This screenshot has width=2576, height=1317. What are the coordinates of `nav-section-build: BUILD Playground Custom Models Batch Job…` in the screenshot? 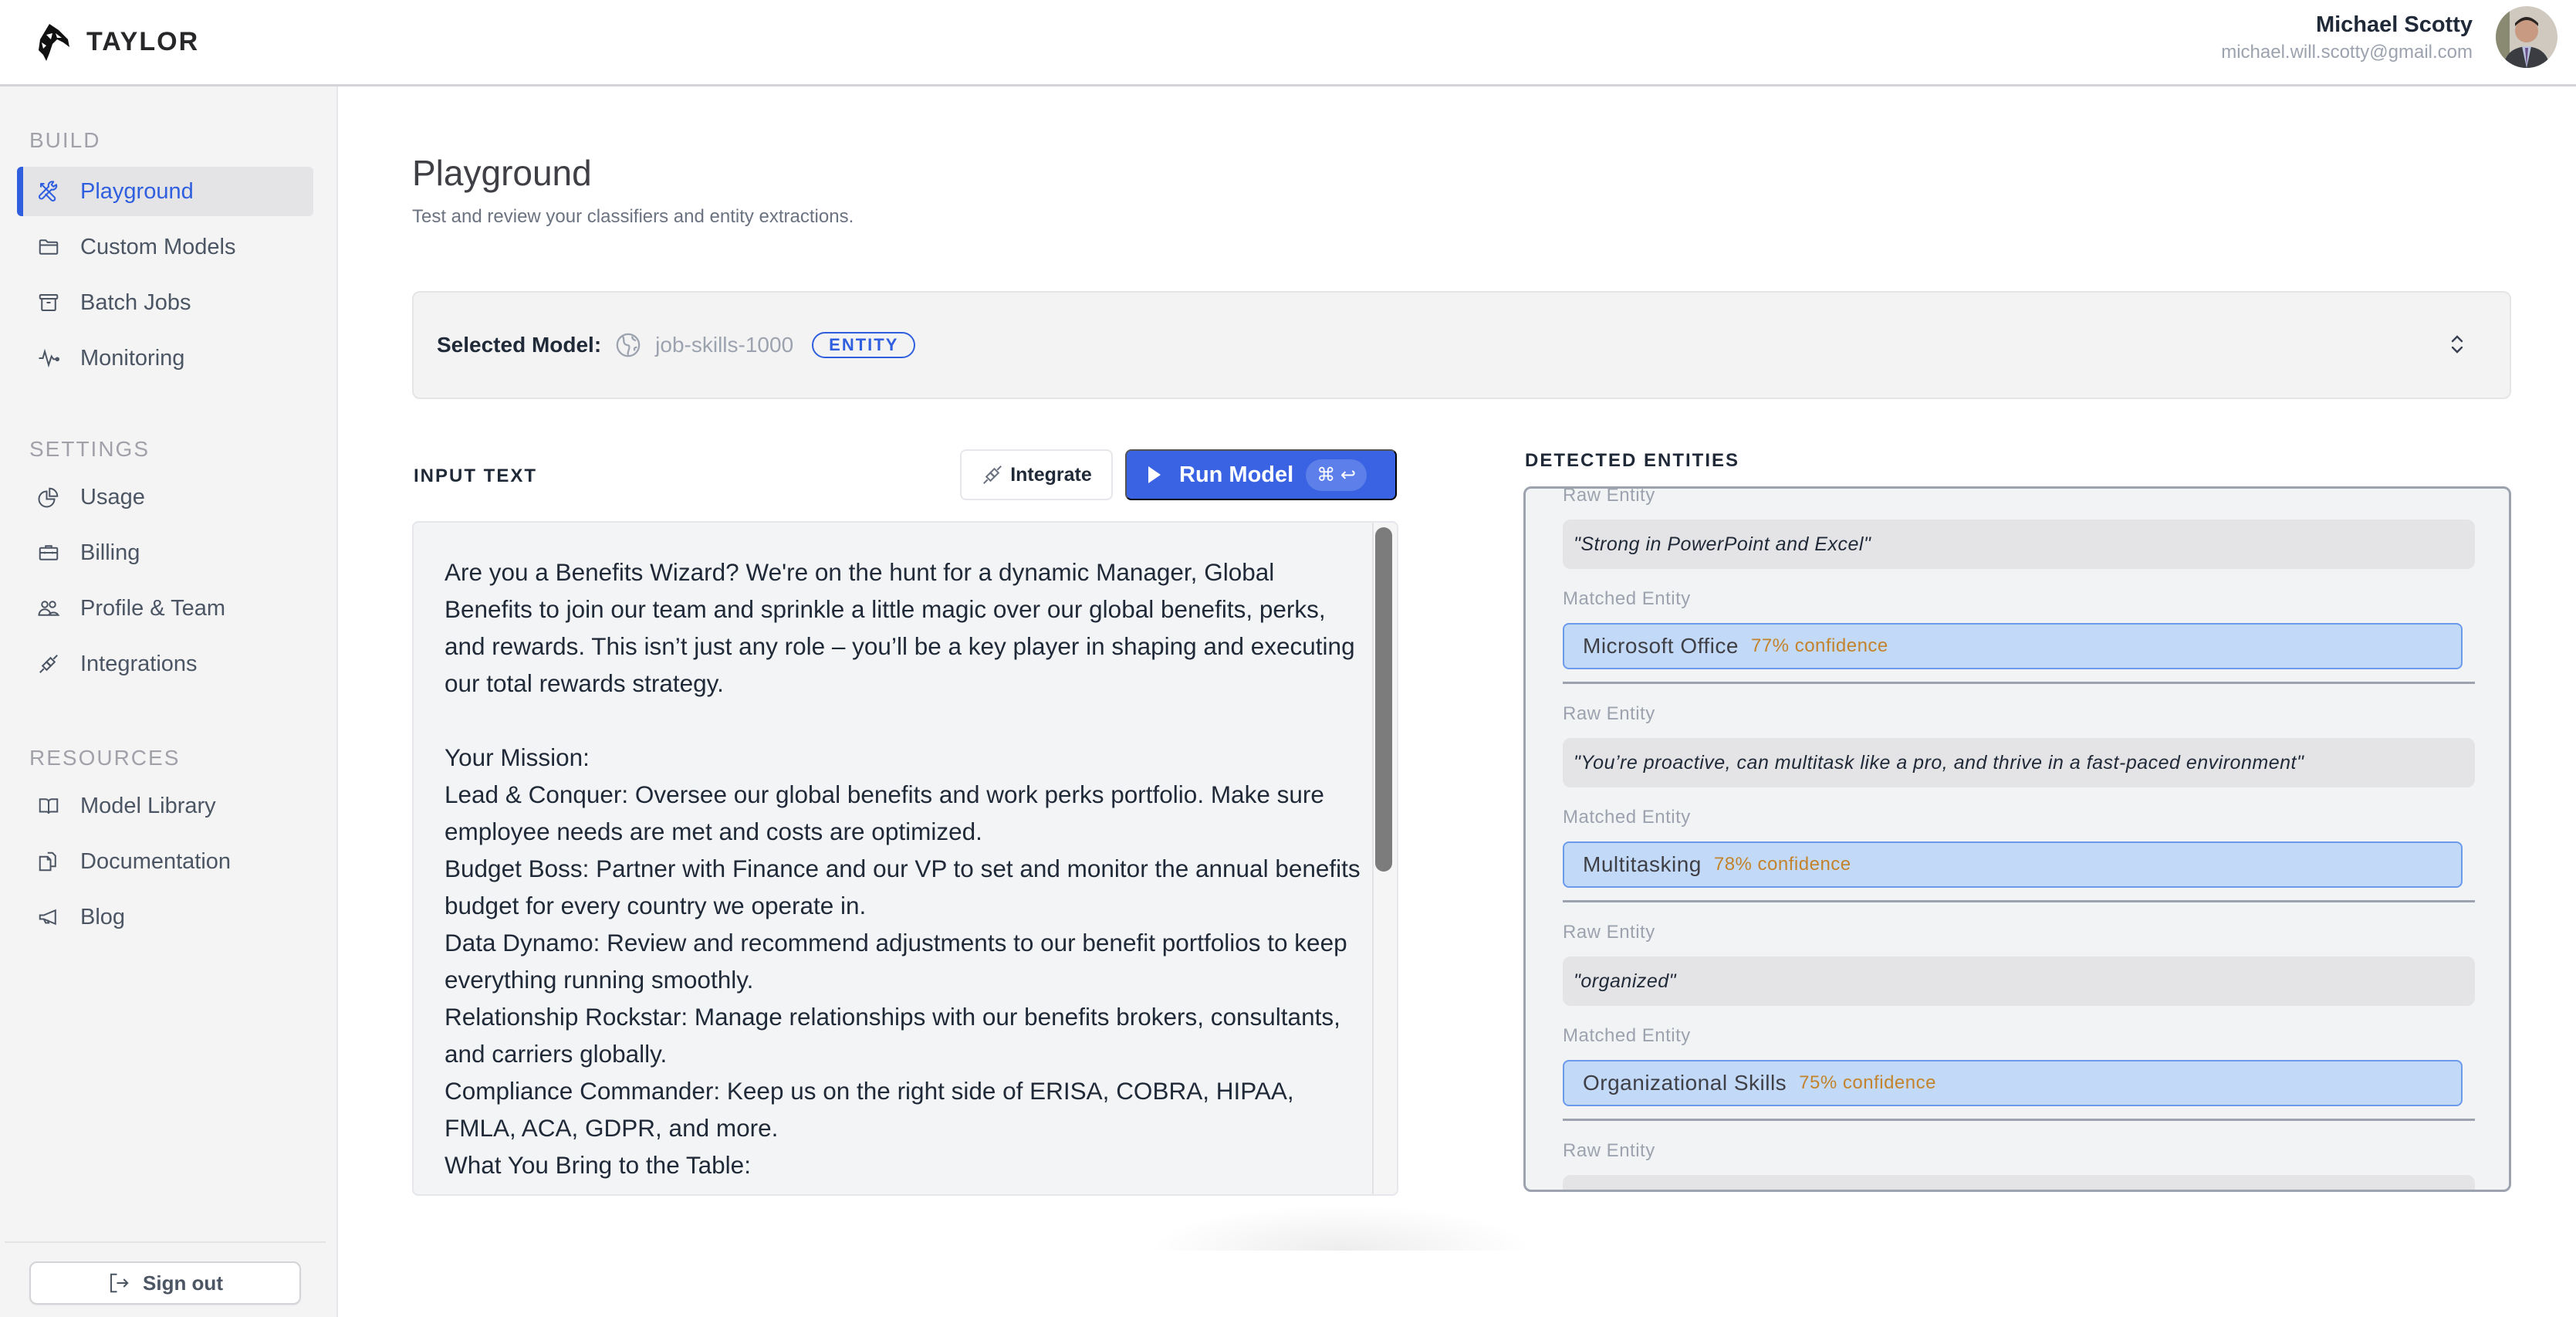 It's located at (169, 253).